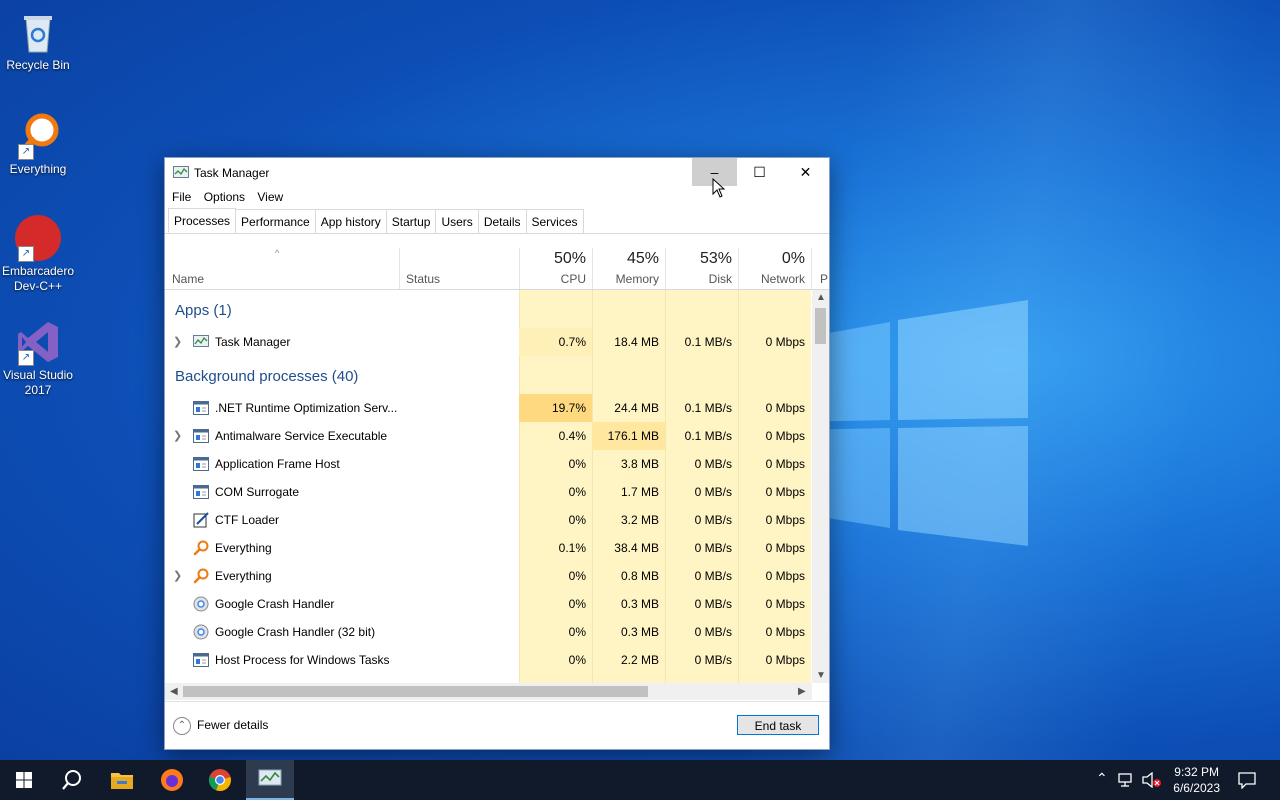  What do you see at coordinates (639, 464) in the screenshot?
I see `memory-value: 3.8 MB` at bounding box center [639, 464].